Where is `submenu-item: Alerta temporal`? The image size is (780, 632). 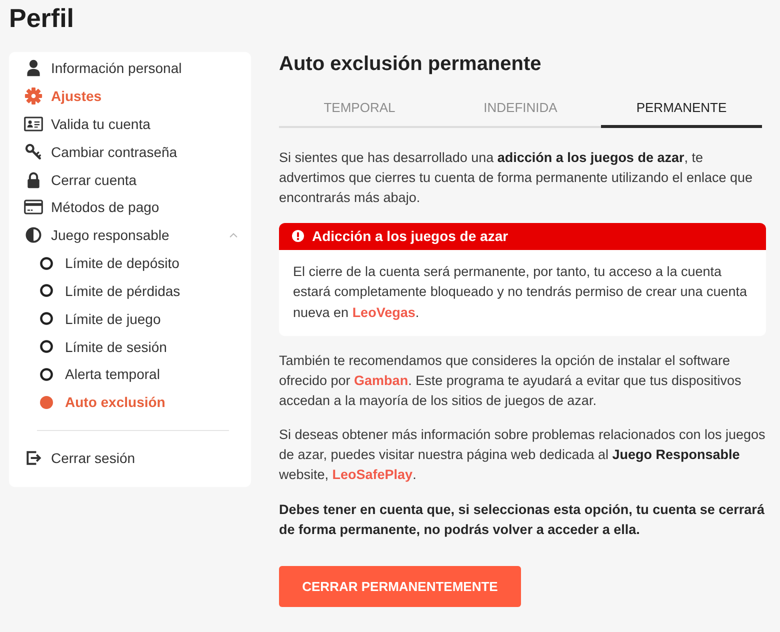 submenu-item: Alerta temporal is located at coordinates (130, 374).